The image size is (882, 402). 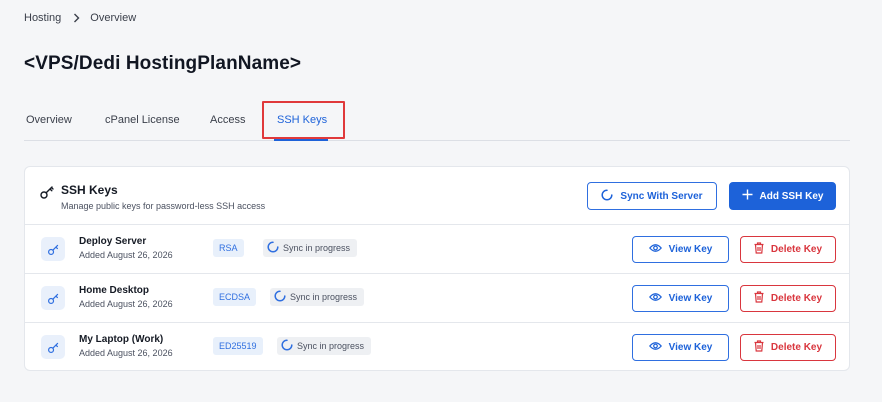 I want to click on sync-with-server-button: Sync With Server, so click(x=652, y=196).